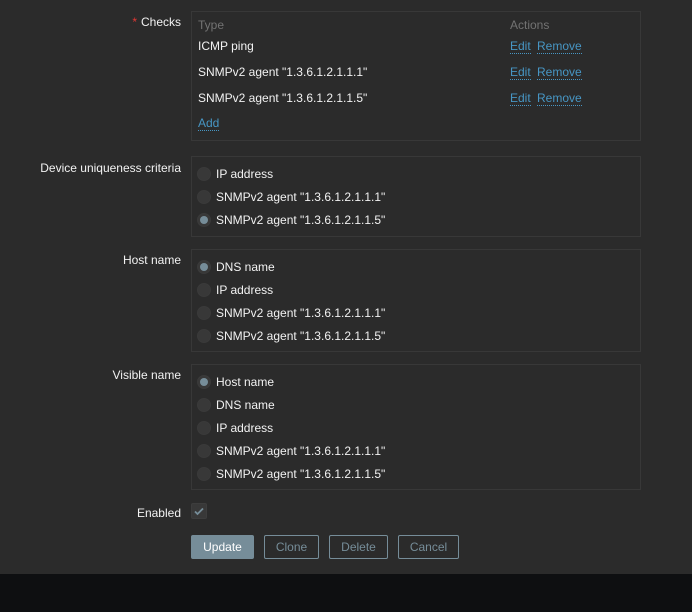 This screenshot has width=692, height=612. I want to click on enabled-label: Enabled, so click(158, 513).